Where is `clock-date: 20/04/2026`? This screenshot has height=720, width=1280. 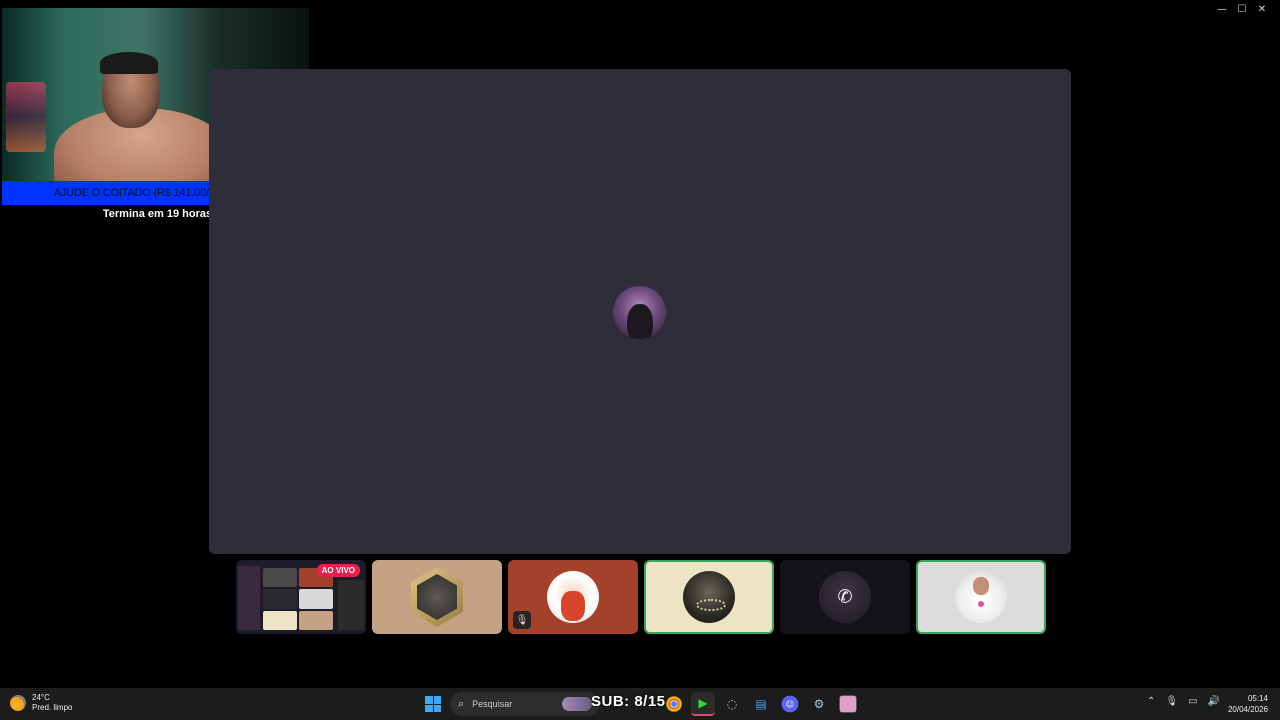 clock-date: 20/04/2026 is located at coordinates (1247, 709).